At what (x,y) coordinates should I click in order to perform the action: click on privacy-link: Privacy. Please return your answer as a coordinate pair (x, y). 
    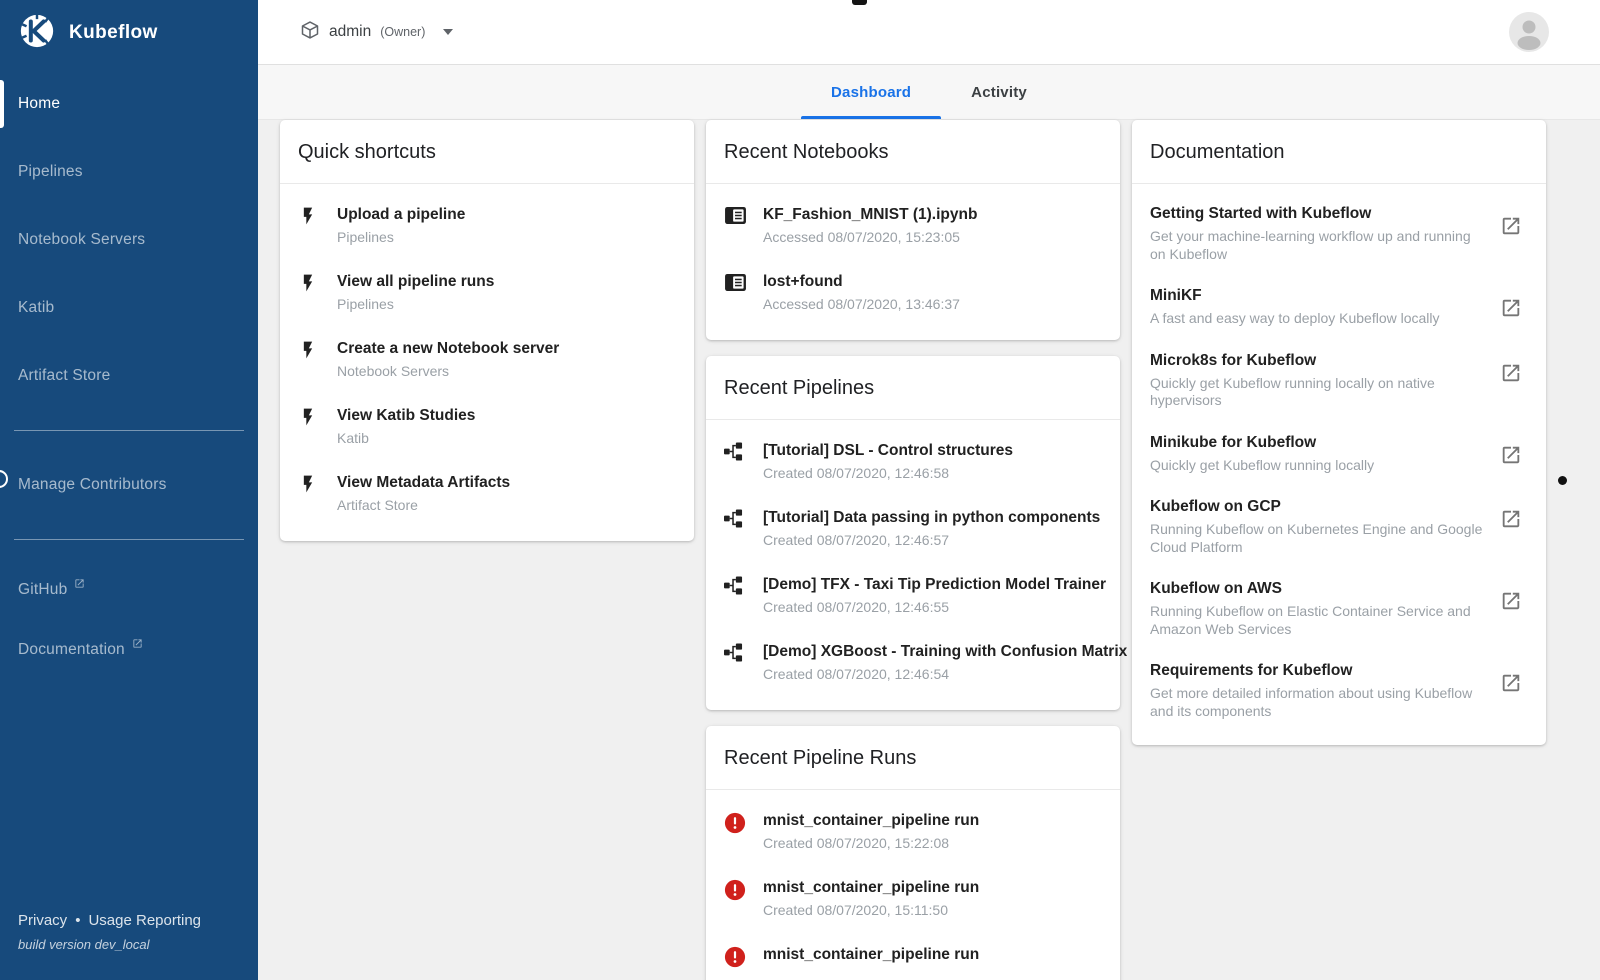
    Looking at the image, I should click on (42, 920).